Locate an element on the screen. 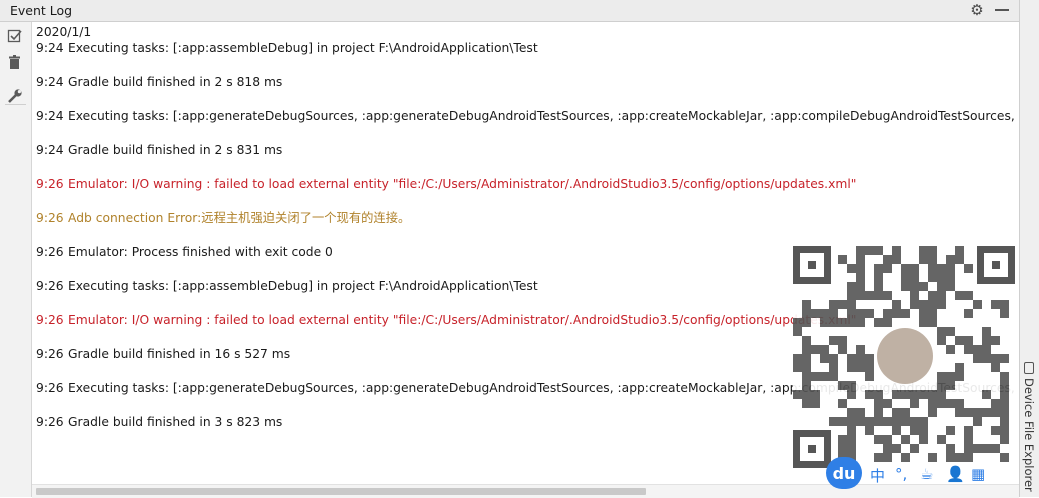  mark-all-read-icon is located at coordinates (16, 37).